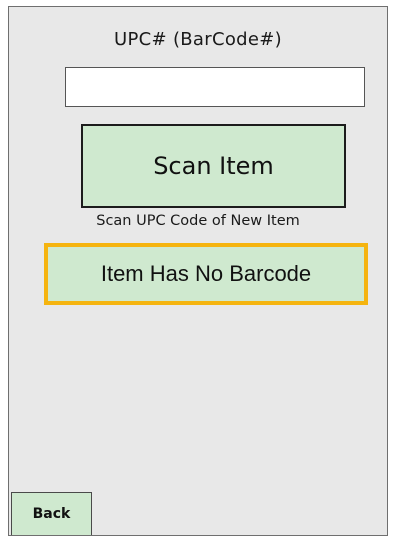 The image size is (398, 540). I want to click on upc-label: UPC# (BarCode#), so click(198, 39).